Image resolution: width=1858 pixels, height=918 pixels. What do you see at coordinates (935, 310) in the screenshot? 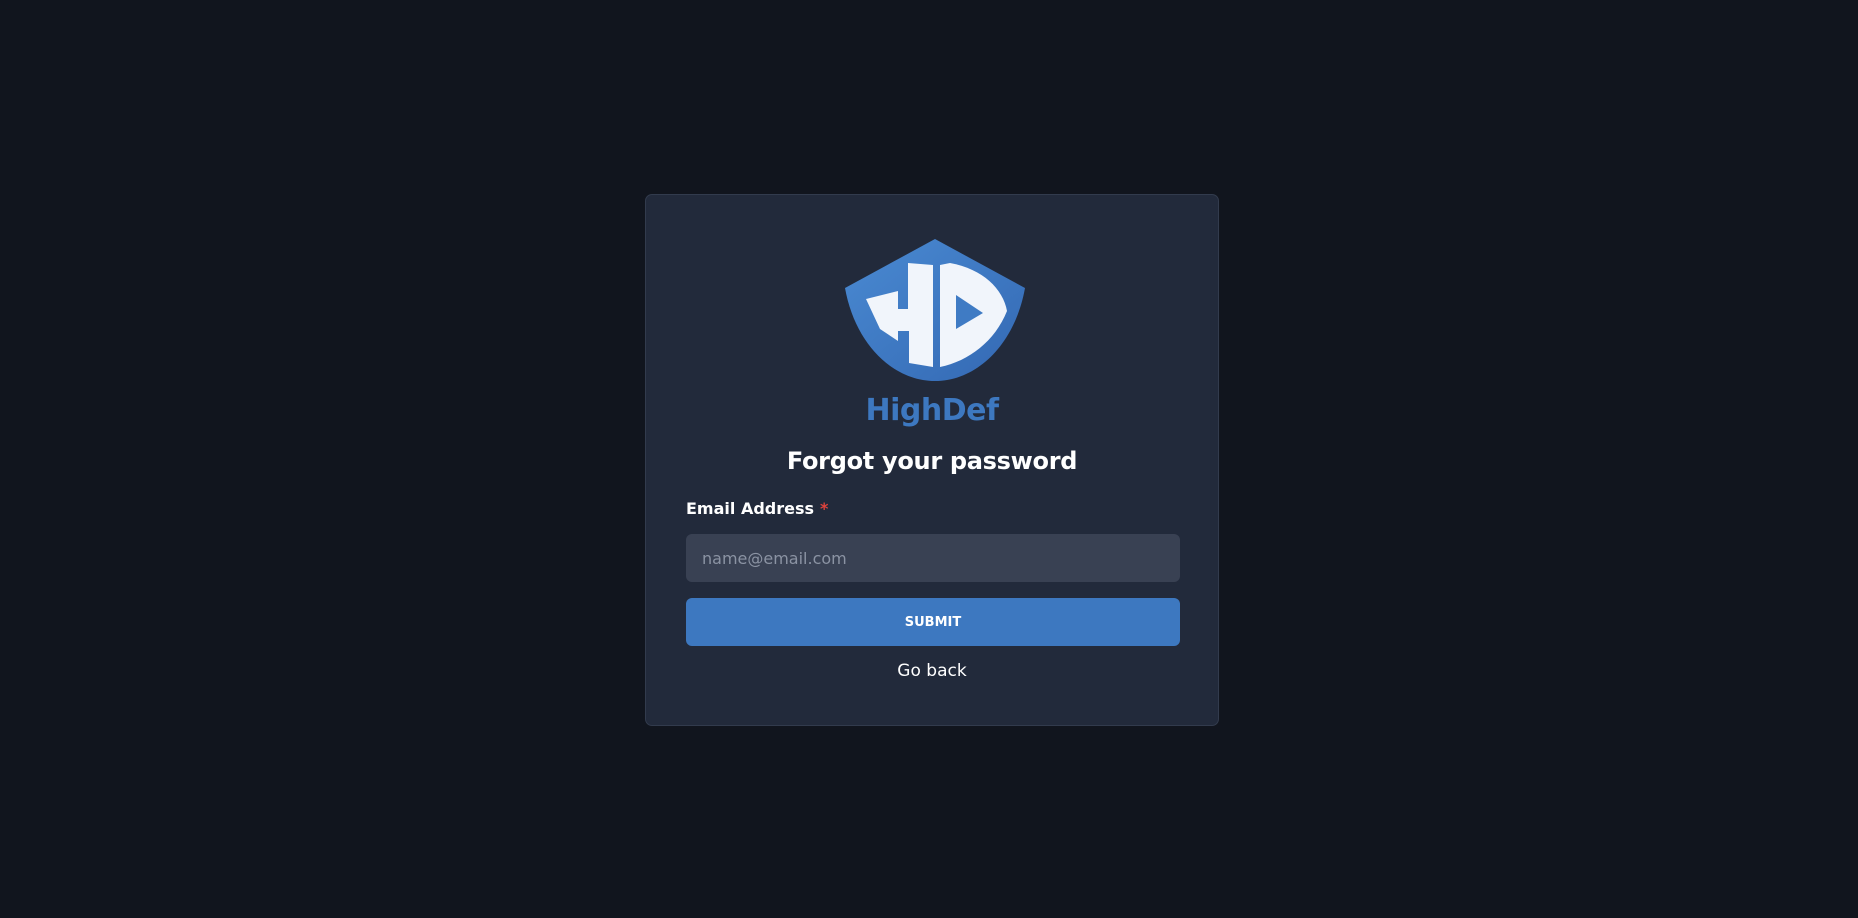
I see `hd-shield-logo-icon` at bounding box center [935, 310].